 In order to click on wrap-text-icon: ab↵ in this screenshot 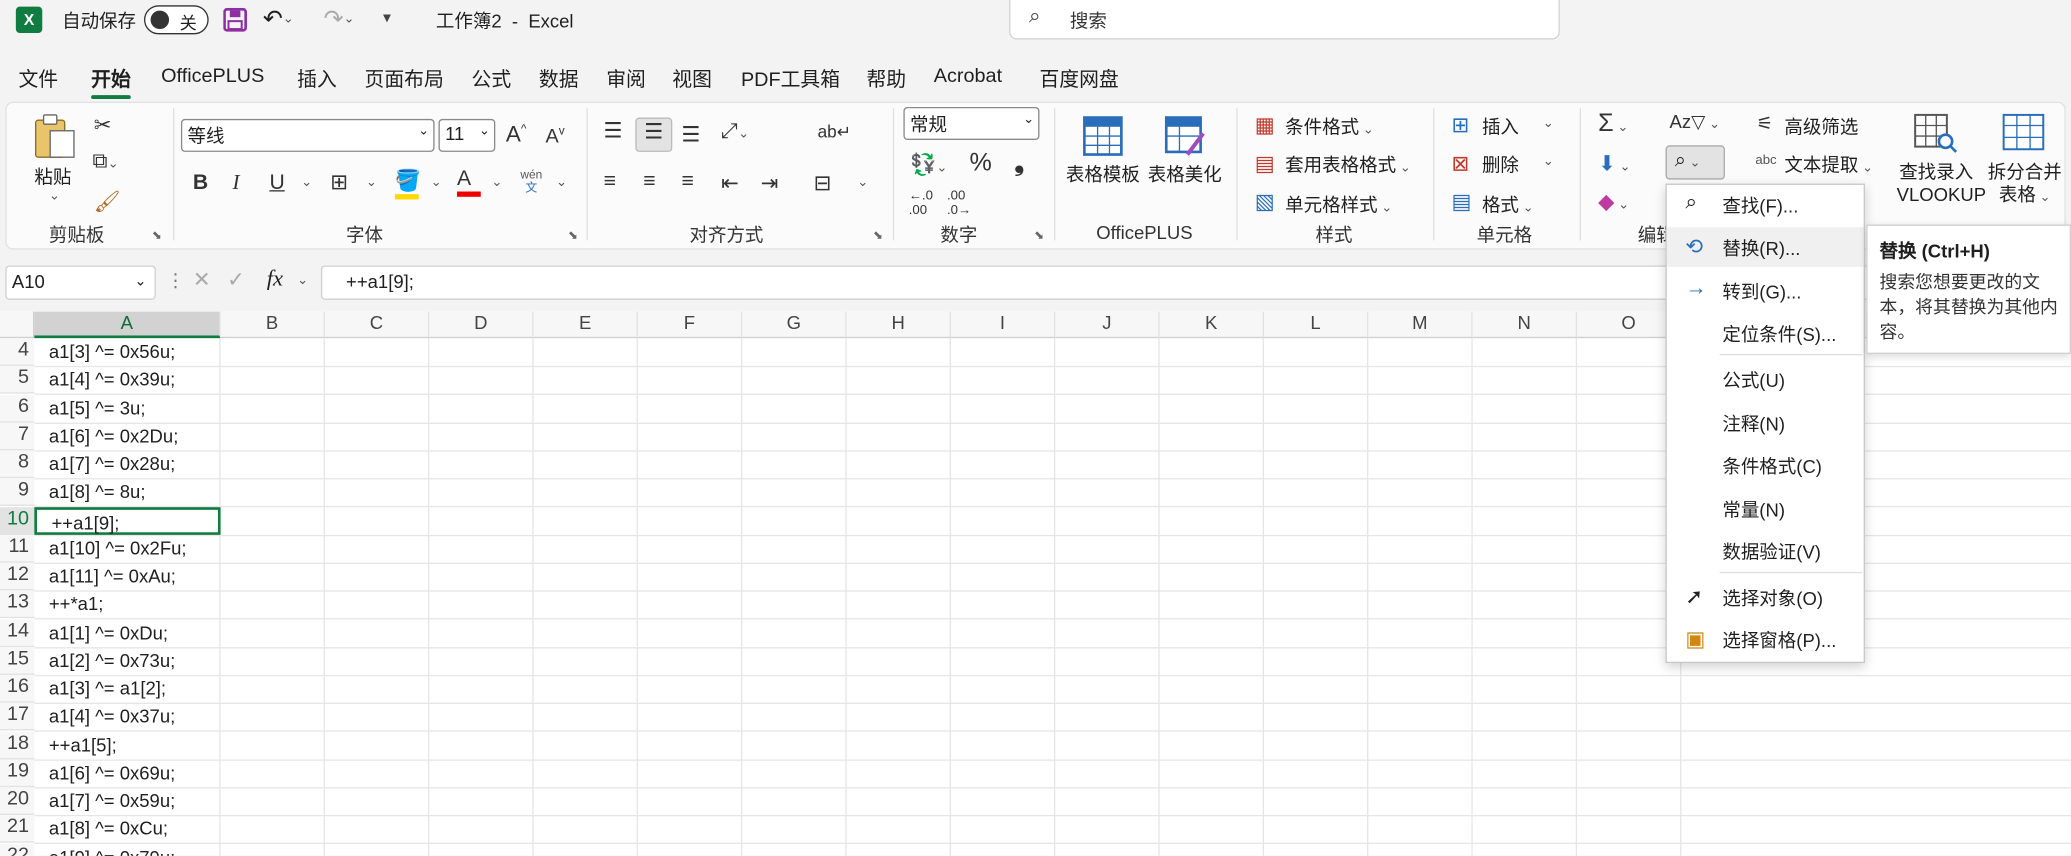, I will do `click(834, 132)`.